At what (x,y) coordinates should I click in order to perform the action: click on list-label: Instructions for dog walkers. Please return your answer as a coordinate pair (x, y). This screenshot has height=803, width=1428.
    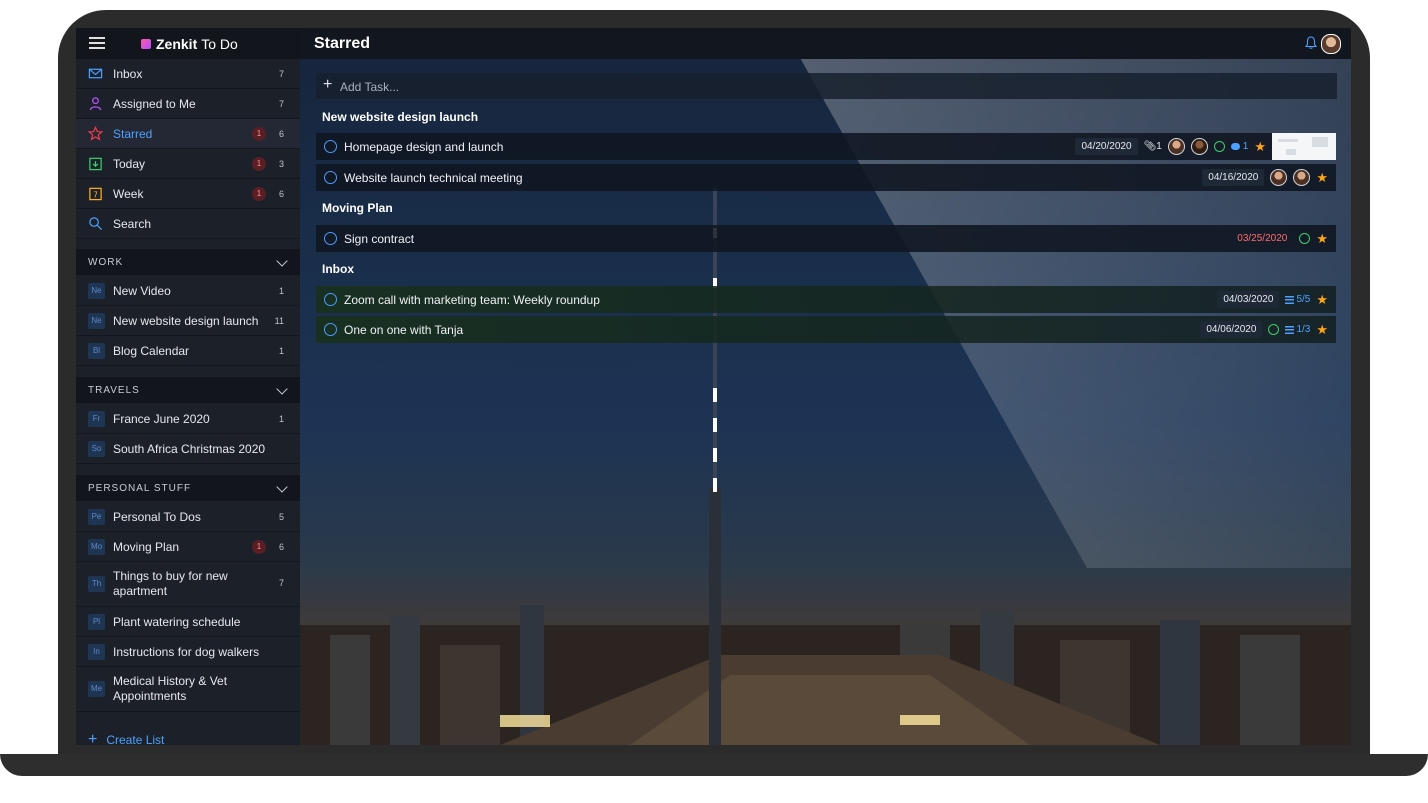
    Looking at the image, I should click on (186, 652).